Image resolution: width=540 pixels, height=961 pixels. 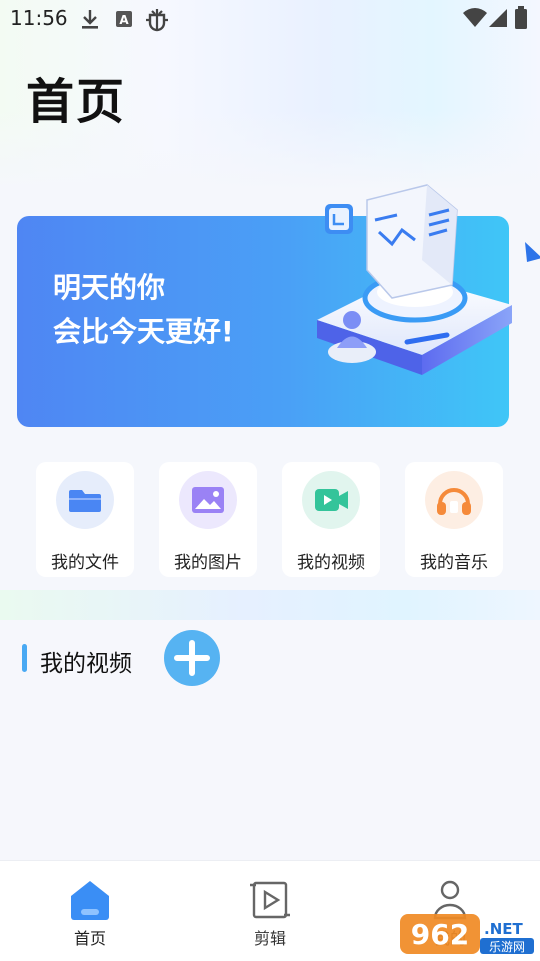 I want to click on battery-icon, so click(x=521, y=20).